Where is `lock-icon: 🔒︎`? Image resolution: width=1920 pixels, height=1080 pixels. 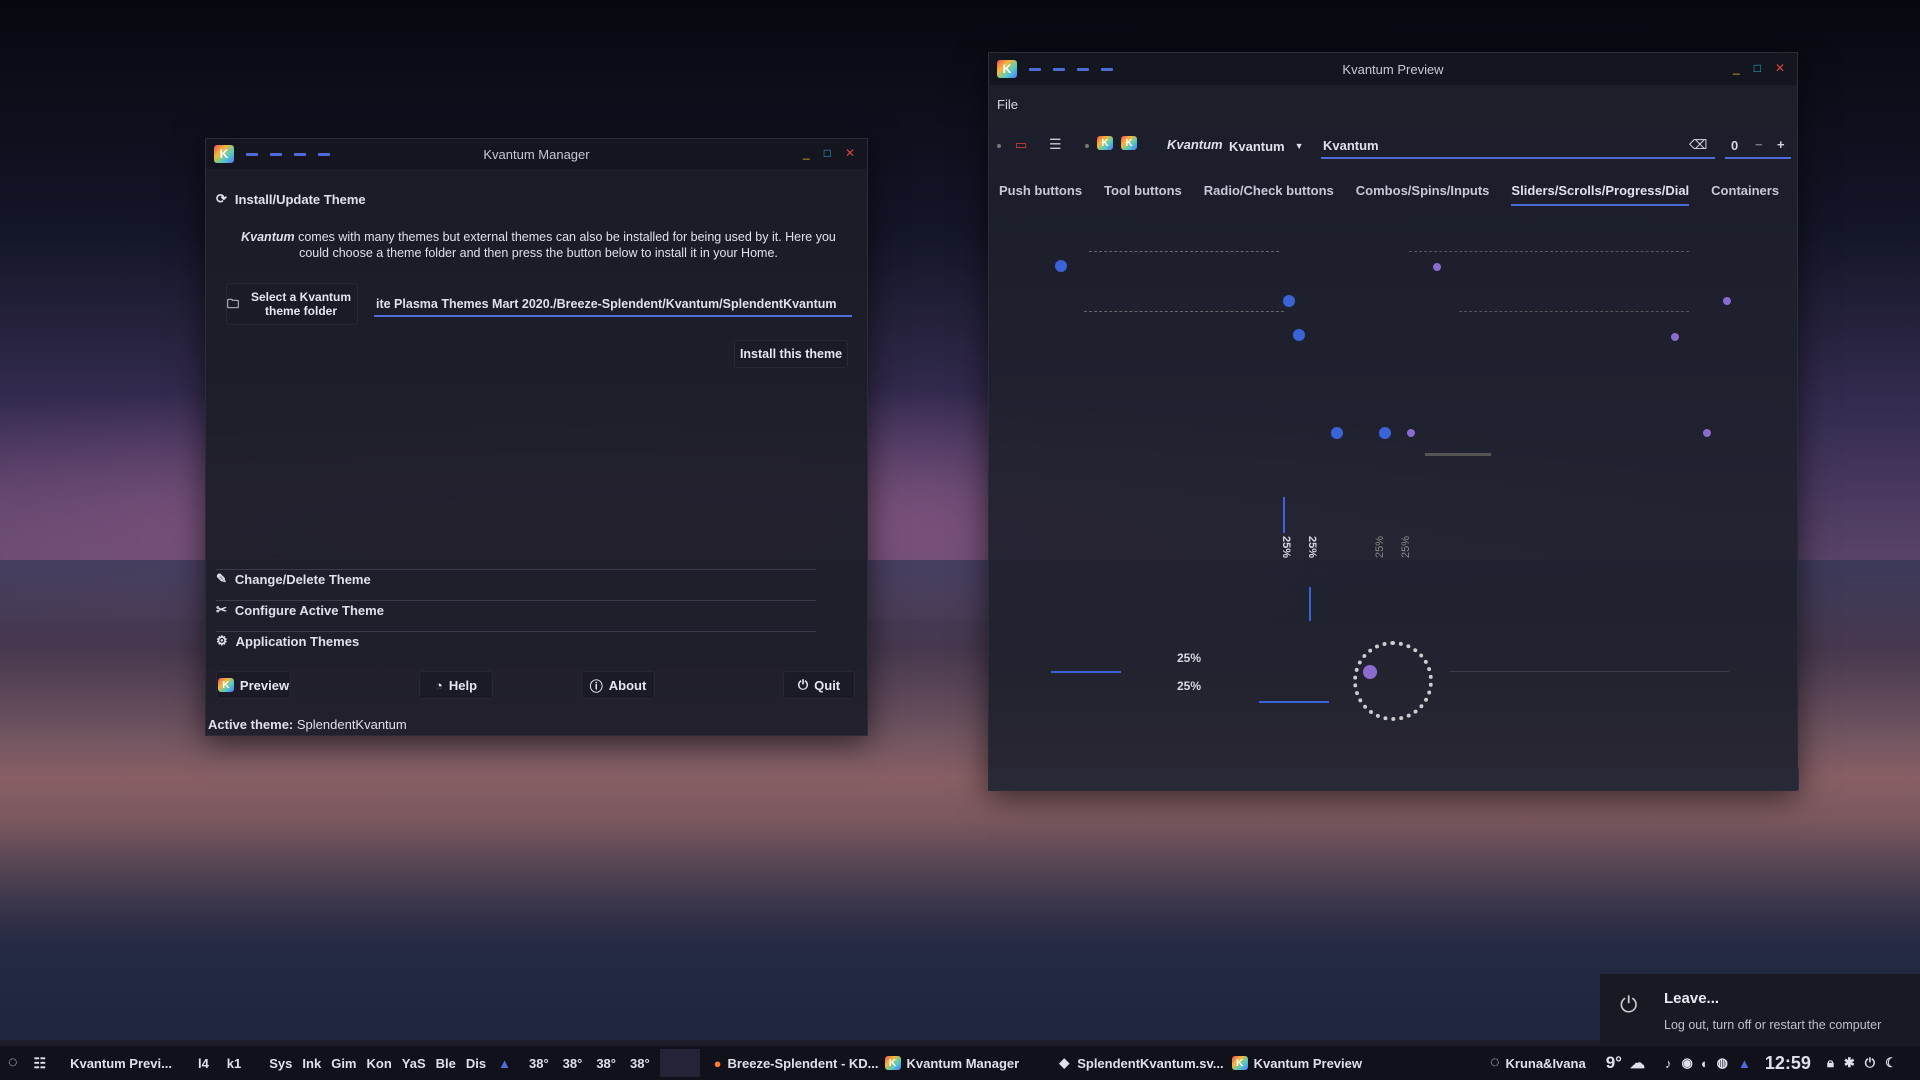
lock-icon: 🔒︎ is located at coordinates (1830, 1063).